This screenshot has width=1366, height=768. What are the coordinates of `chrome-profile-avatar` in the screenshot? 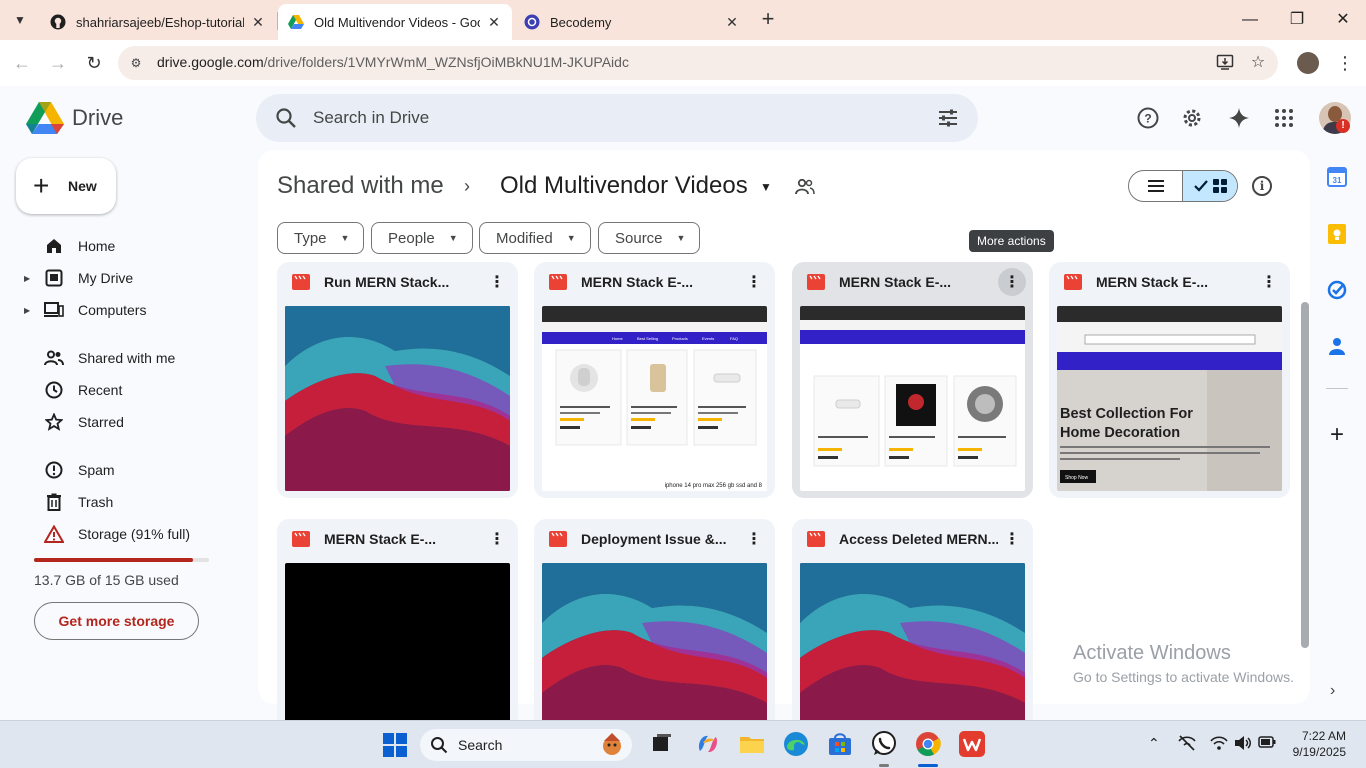 It's located at (1308, 63).